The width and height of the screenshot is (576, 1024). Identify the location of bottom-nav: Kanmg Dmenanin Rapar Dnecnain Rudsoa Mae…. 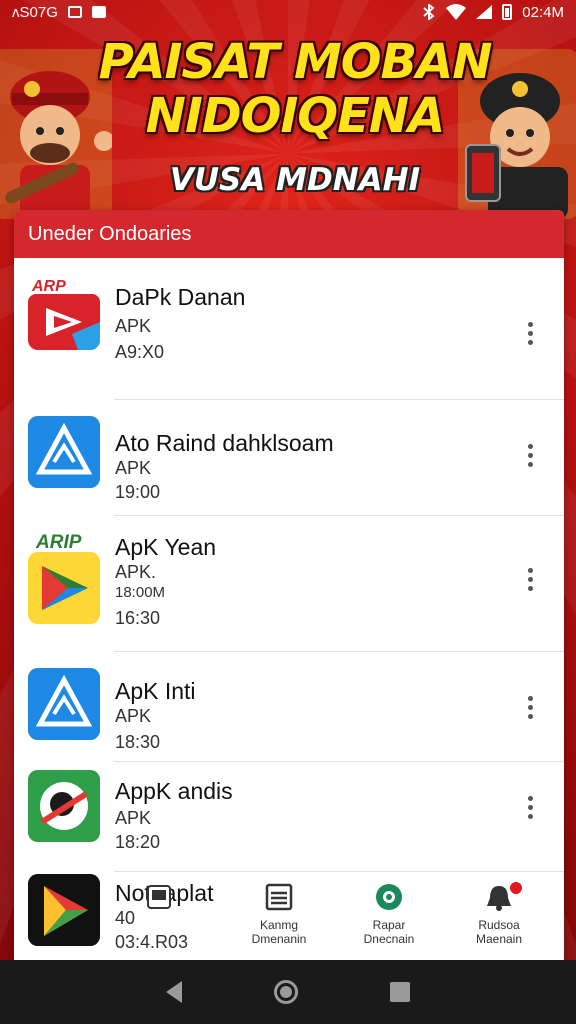
(349, 922).